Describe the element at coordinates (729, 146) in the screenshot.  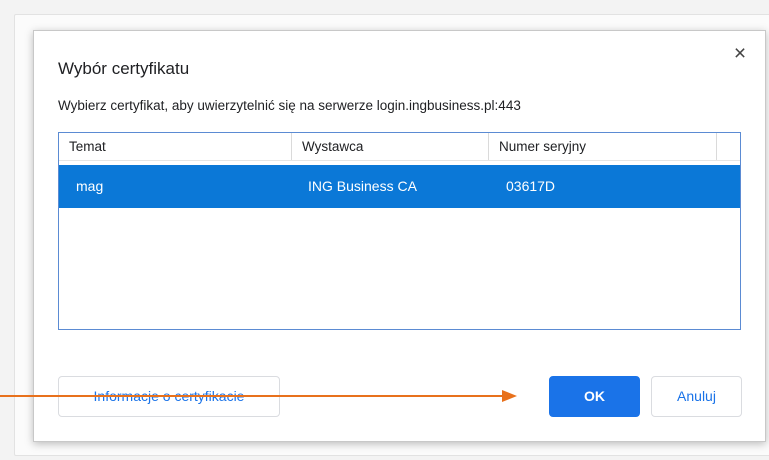
I see `column-header-filler` at that location.